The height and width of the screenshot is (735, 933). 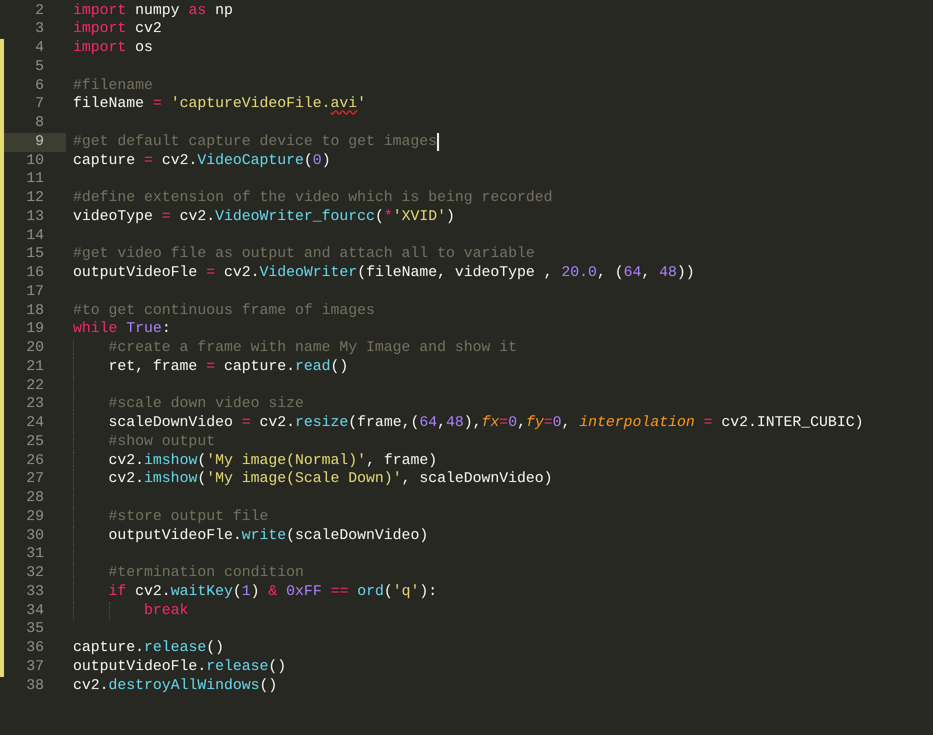 What do you see at coordinates (304, 480) in the screenshot?
I see `code-string: 'My image(Scale Down)'` at bounding box center [304, 480].